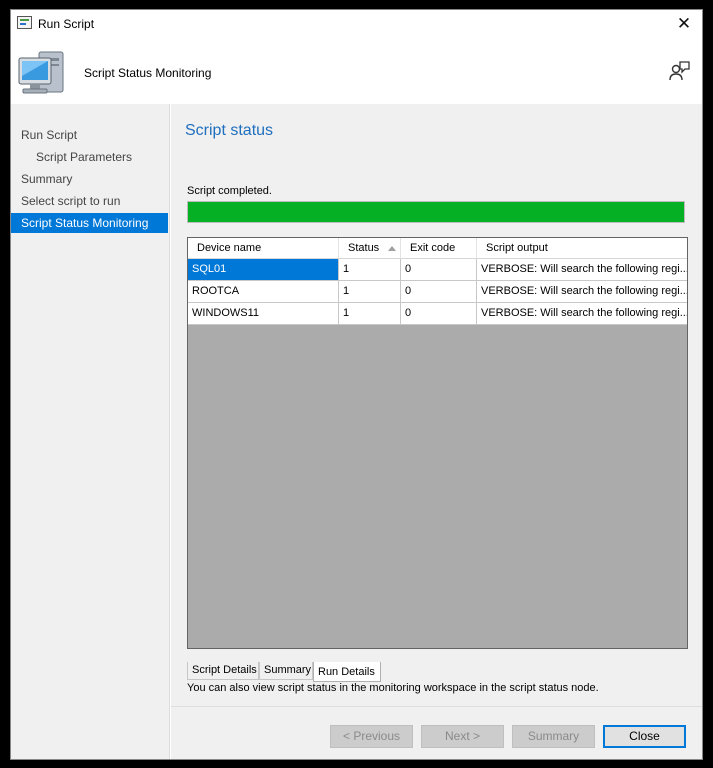 This screenshot has width=713, height=768. I want to click on column-header-status: Status, so click(370, 248).